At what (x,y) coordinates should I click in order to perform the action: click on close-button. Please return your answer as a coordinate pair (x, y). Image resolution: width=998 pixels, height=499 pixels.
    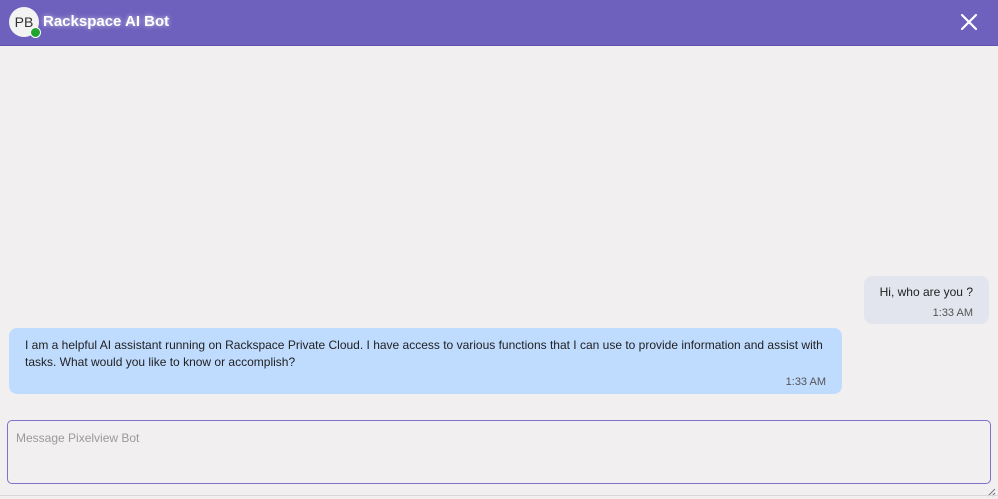
    Looking at the image, I should click on (969, 22).